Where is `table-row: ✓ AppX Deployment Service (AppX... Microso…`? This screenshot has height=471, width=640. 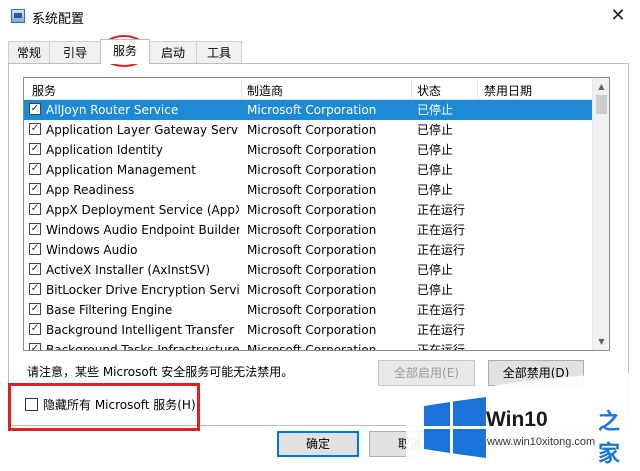 table-row: ✓ AppX Deployment Service (AppX... Microso… is located at coordinates (308, 210).